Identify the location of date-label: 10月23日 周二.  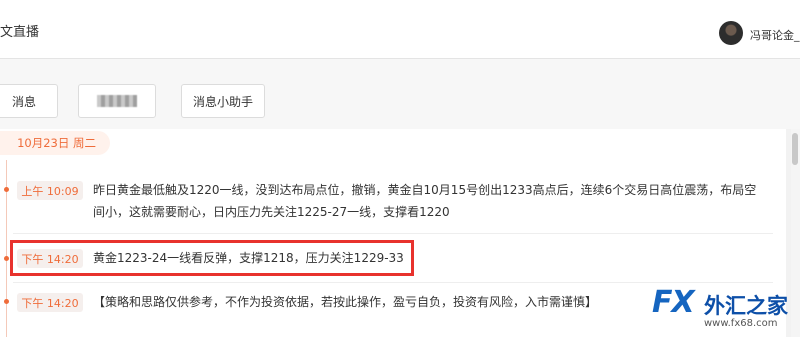
(56, 143).